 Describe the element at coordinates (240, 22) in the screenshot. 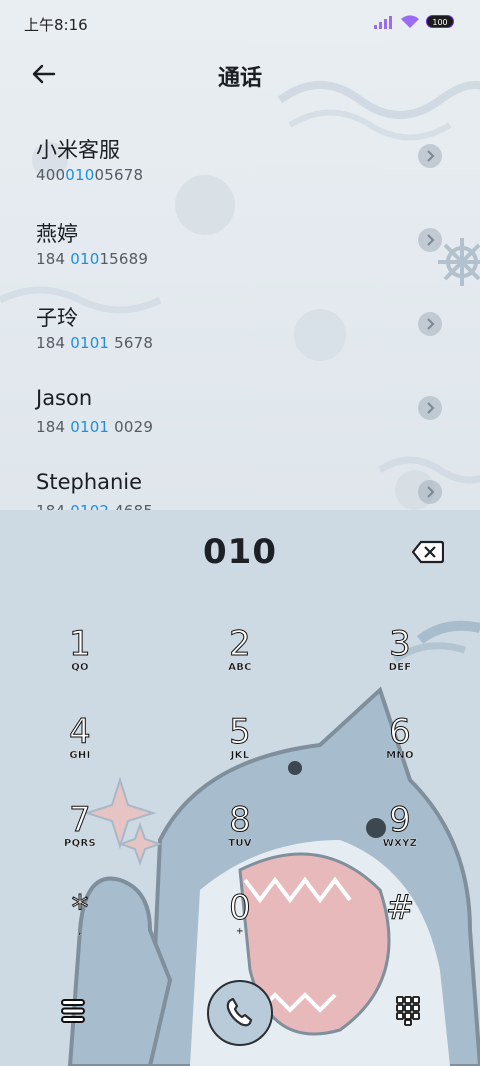

I see `status-bar: 上午8:16 100` at that location.